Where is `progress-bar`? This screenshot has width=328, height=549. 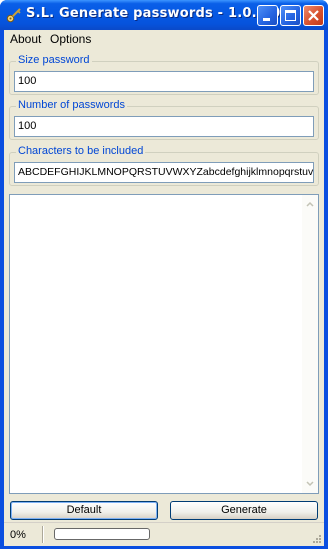
progress-bar is located at coordinates (102, 534).